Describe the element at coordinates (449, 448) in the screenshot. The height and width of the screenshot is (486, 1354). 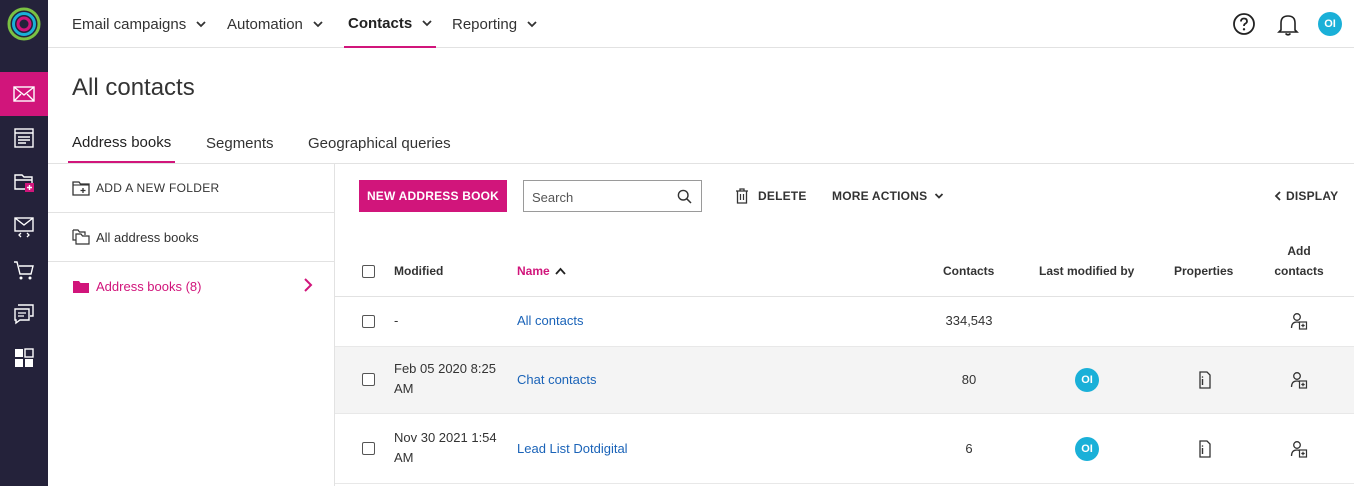
I see `row-modified: Nov 30 2021 1:54 AM` at that location.